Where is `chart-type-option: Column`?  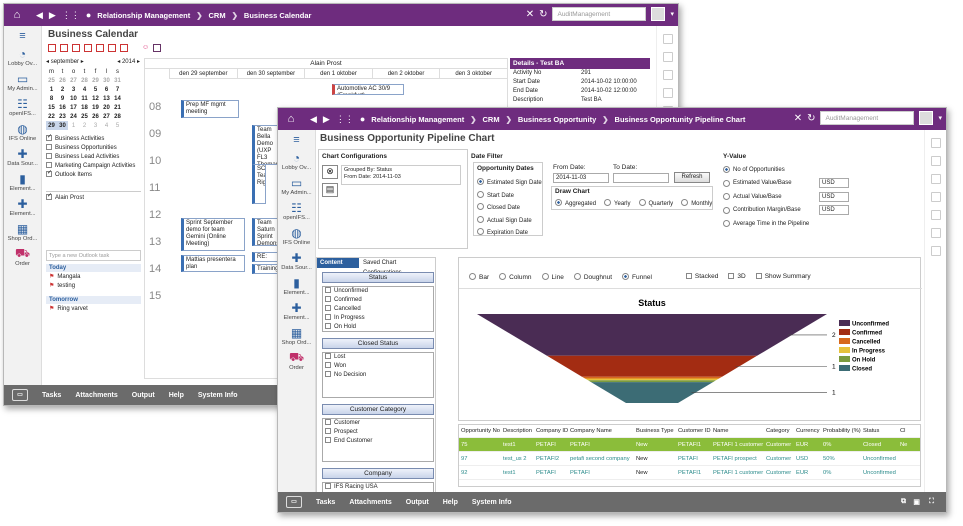 chart-type-option: Column is located at coordinates (515, 277).